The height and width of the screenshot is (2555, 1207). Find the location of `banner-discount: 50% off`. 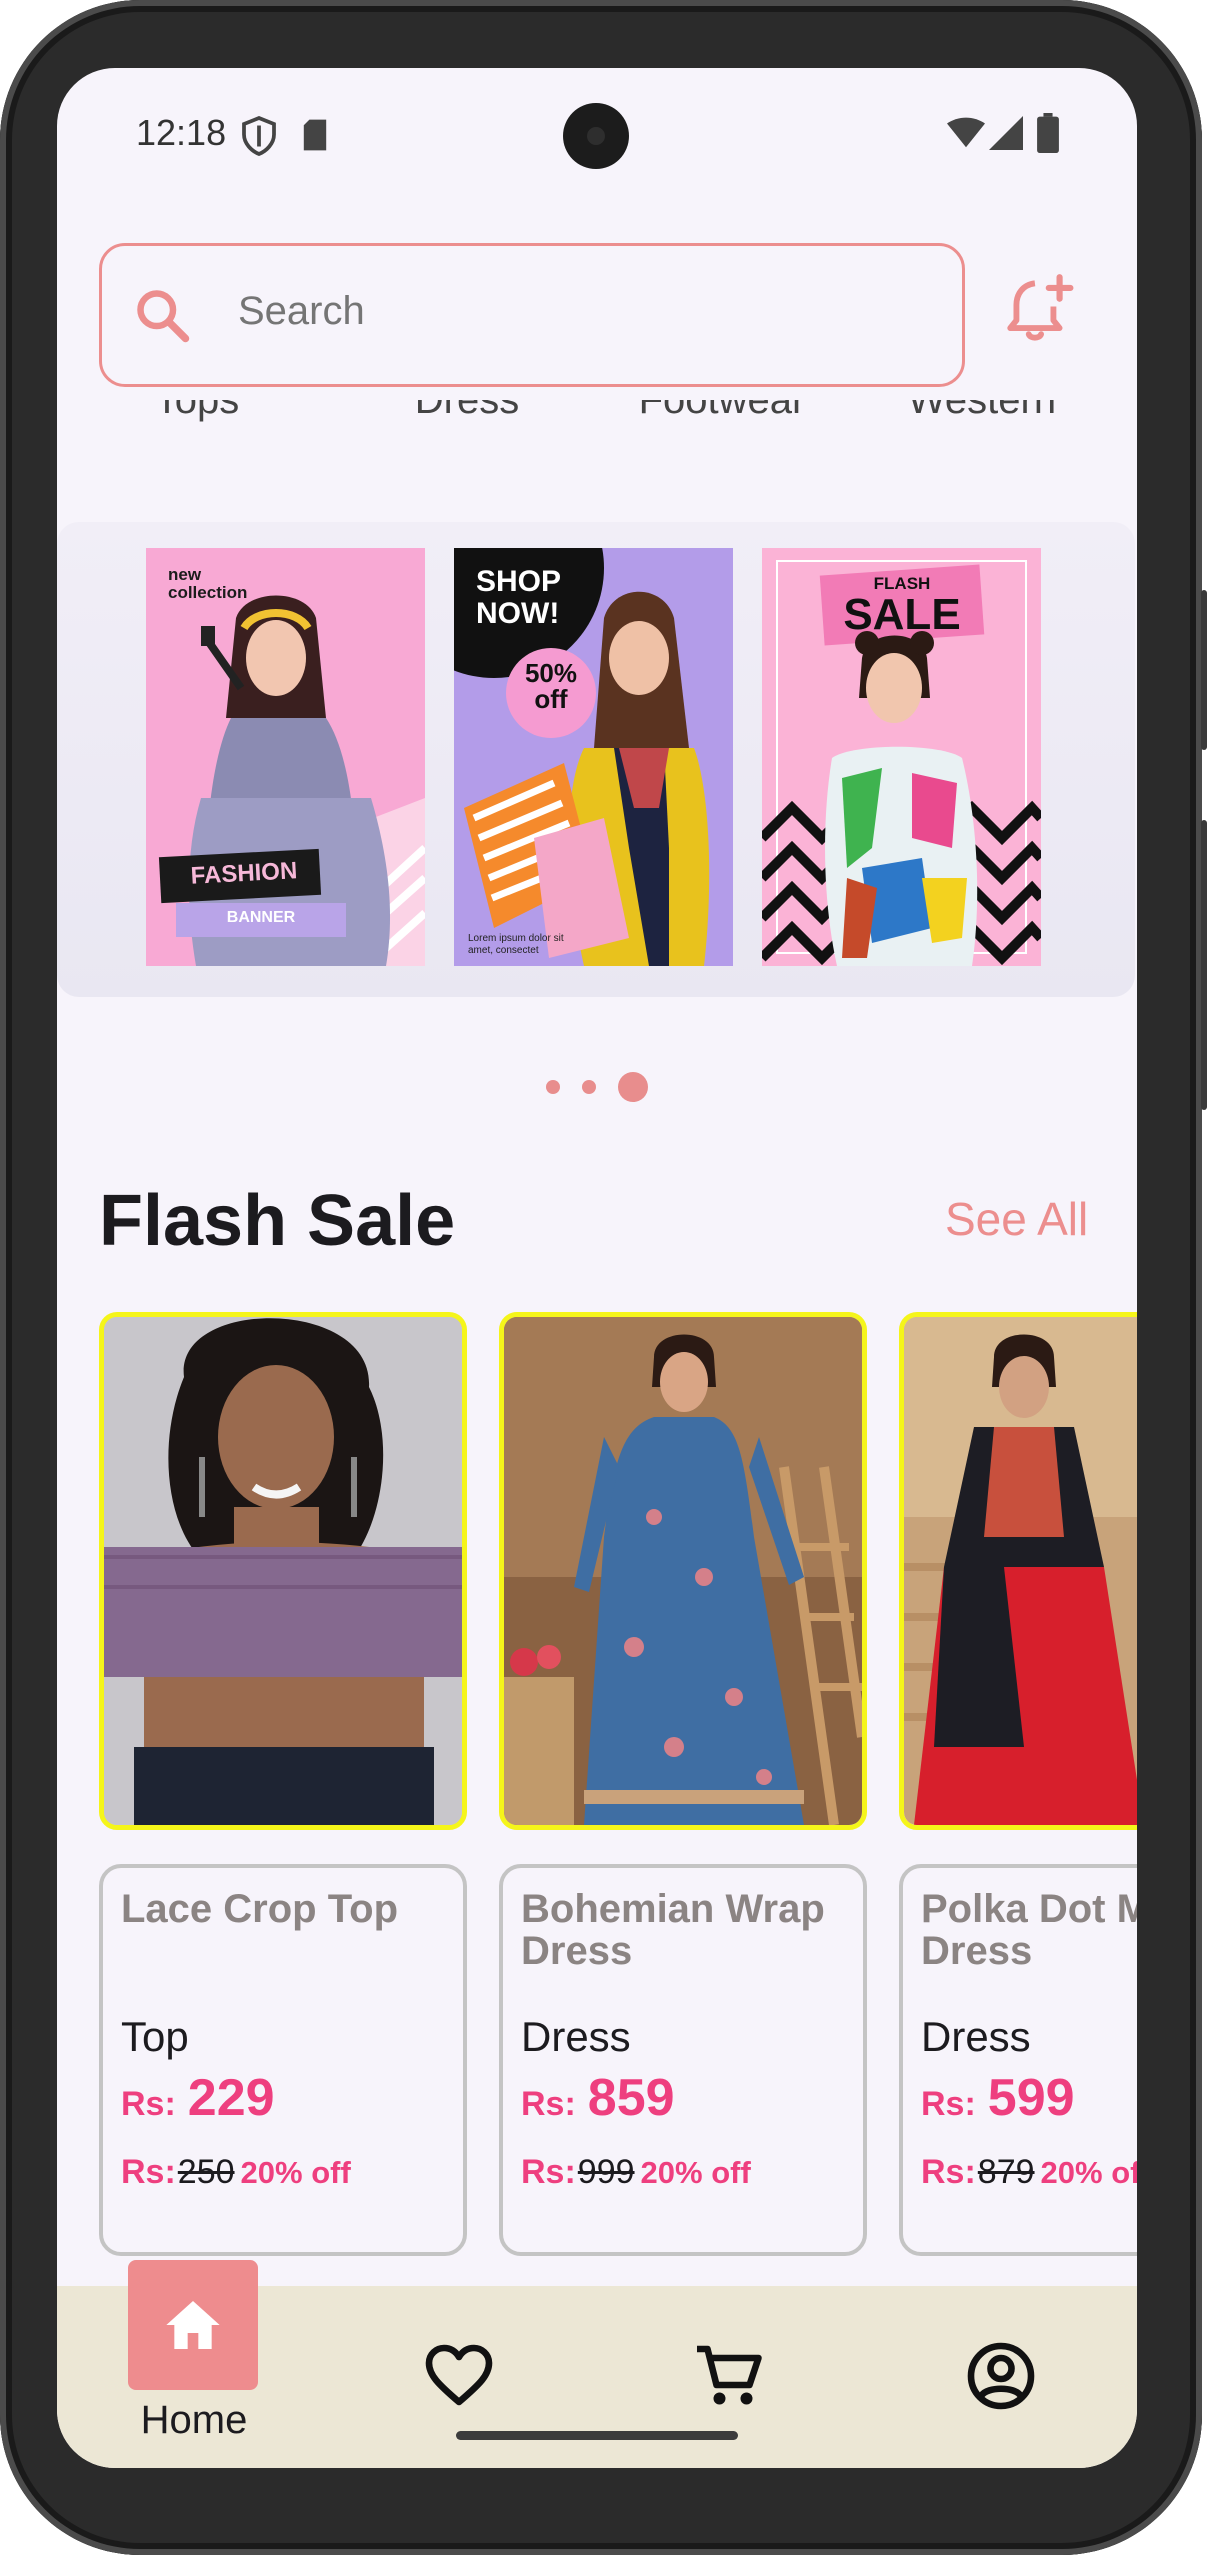

banner-discount: 50% off is located at coordinates (551, 686).